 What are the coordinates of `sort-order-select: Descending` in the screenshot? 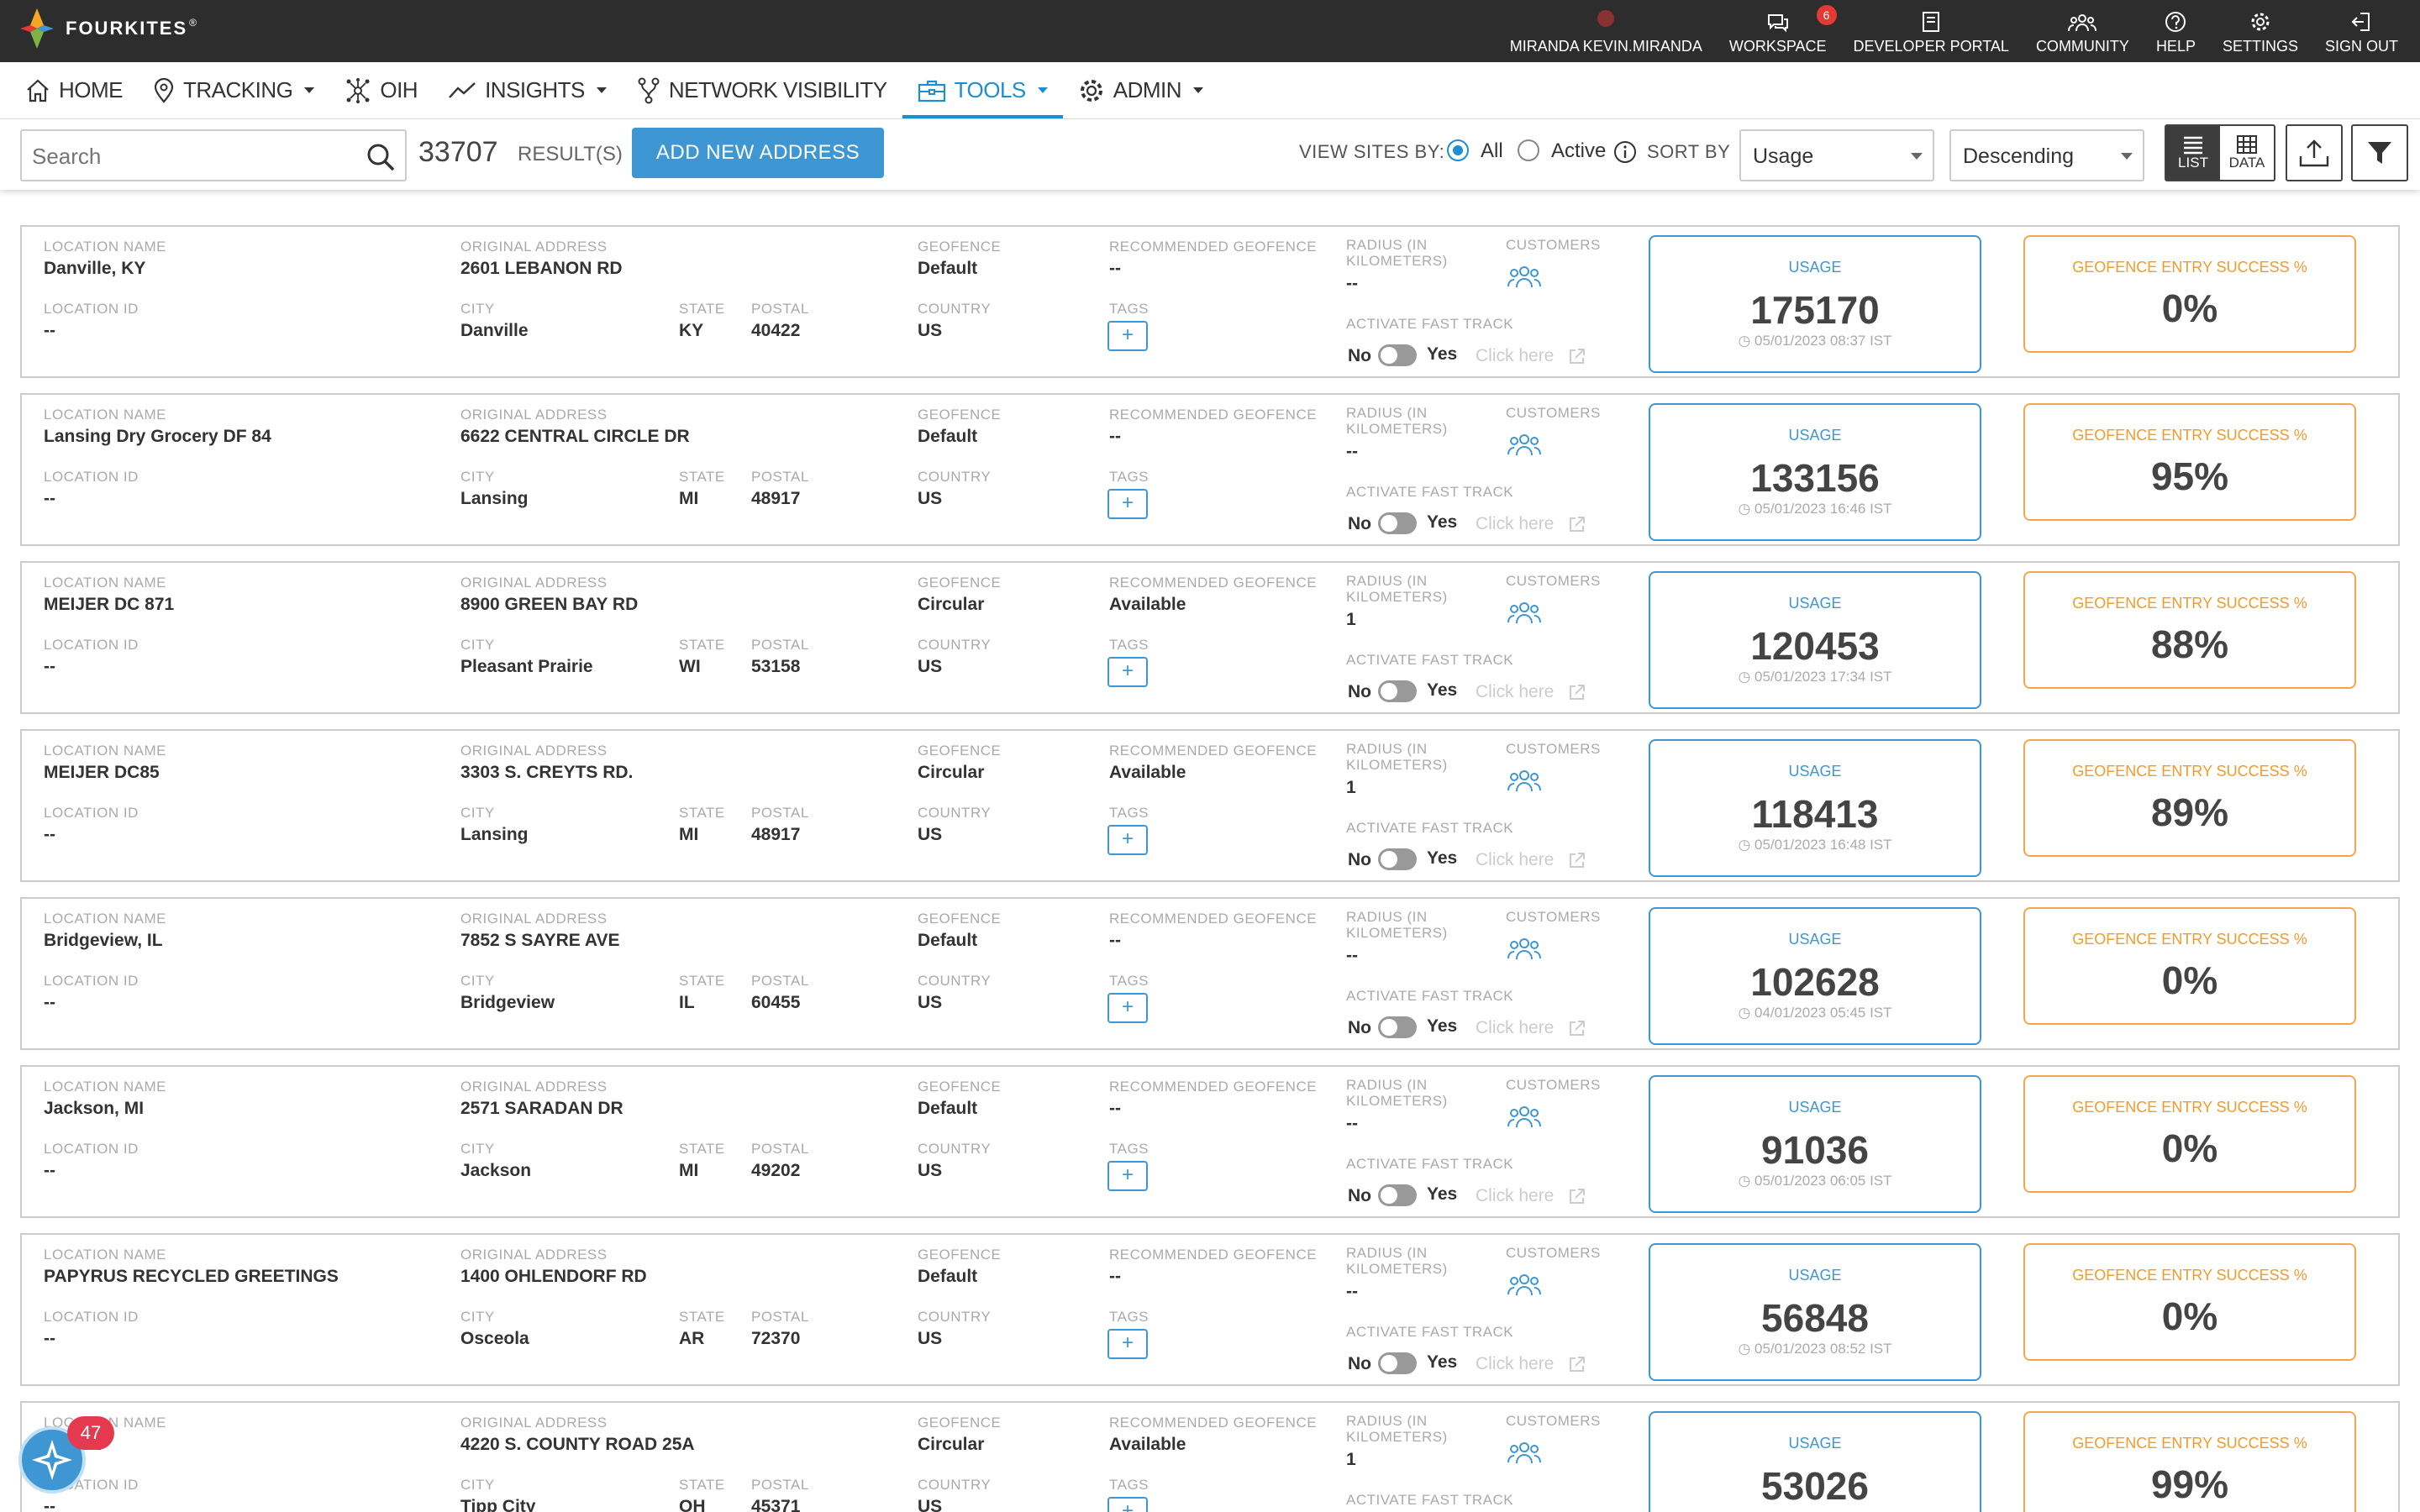 It's located at (2046, 155).